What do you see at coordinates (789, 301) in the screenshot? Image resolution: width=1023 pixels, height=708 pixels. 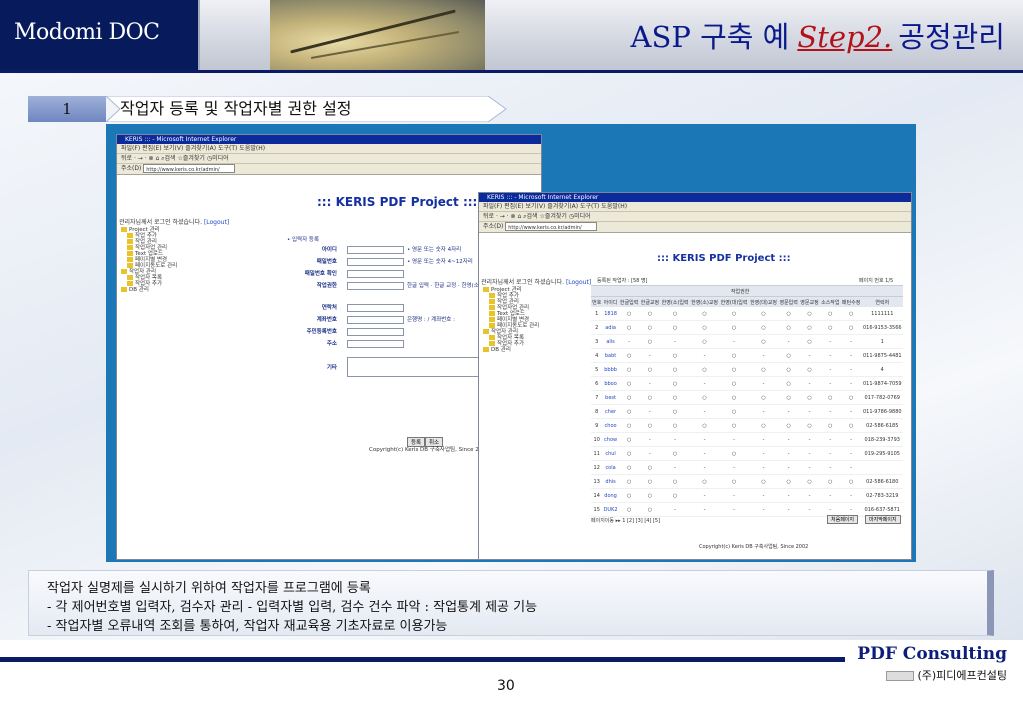 I see `table-header-cell: 영문입력` at bounding box center [789, 301].